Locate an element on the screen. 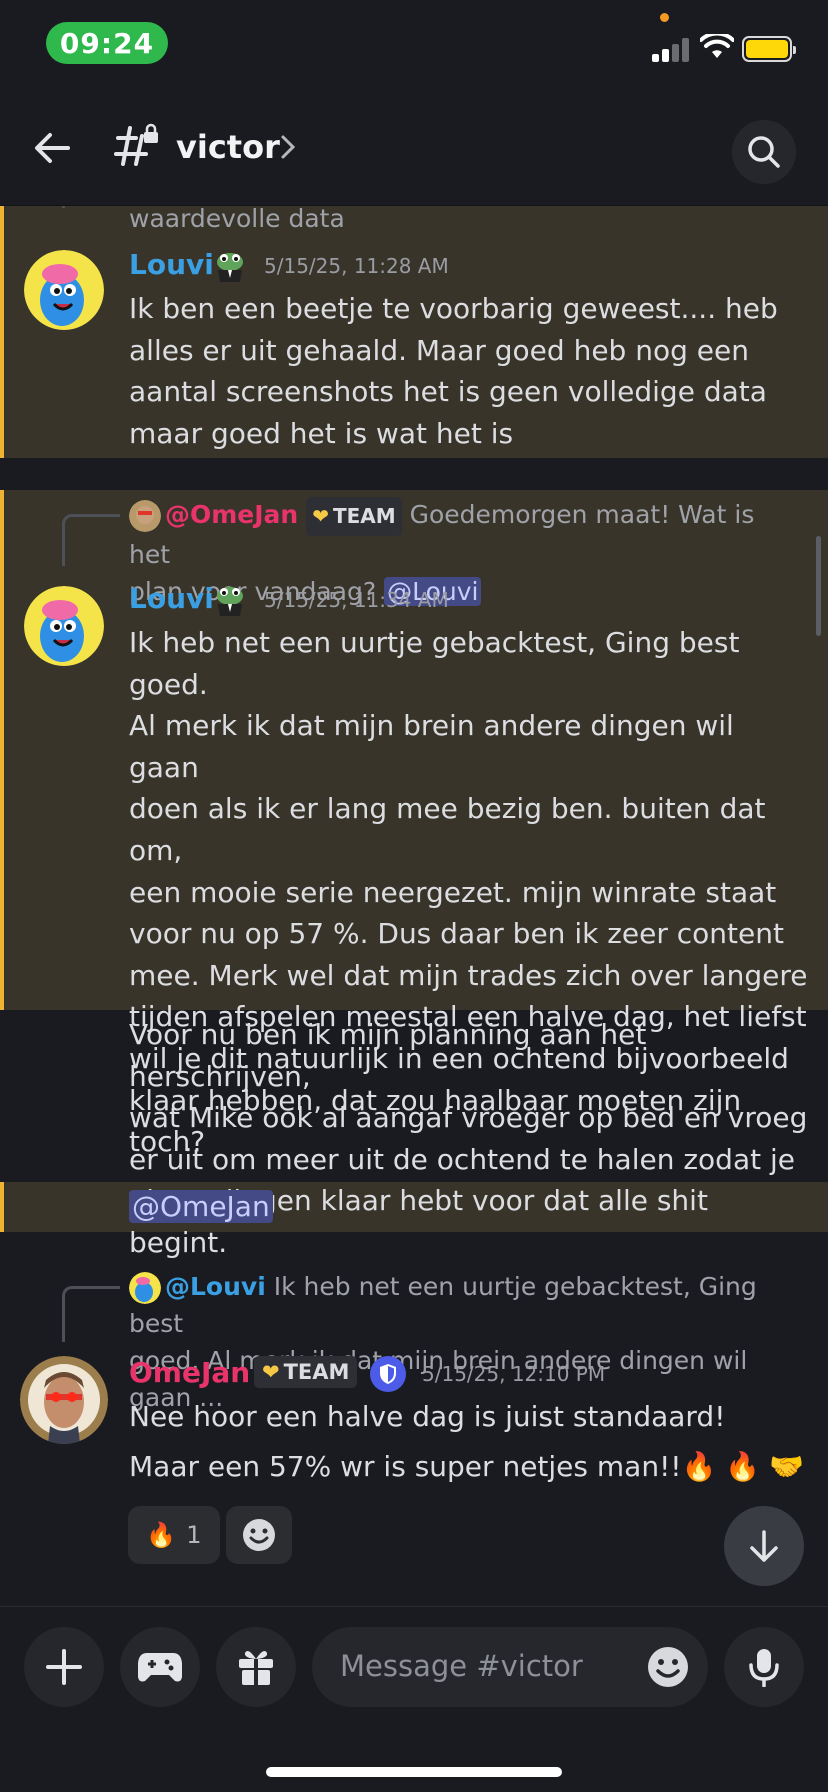 The image size is (828, 1792). shield-icon is located at coordinates (388, 1374).